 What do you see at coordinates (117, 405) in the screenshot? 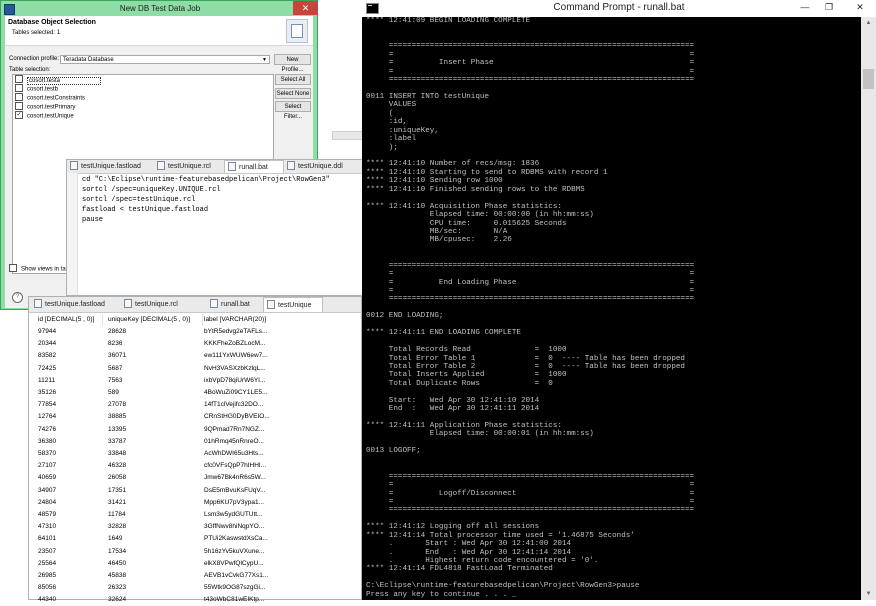
I see `table-cell: 27078` at bounding box center [117, 405].